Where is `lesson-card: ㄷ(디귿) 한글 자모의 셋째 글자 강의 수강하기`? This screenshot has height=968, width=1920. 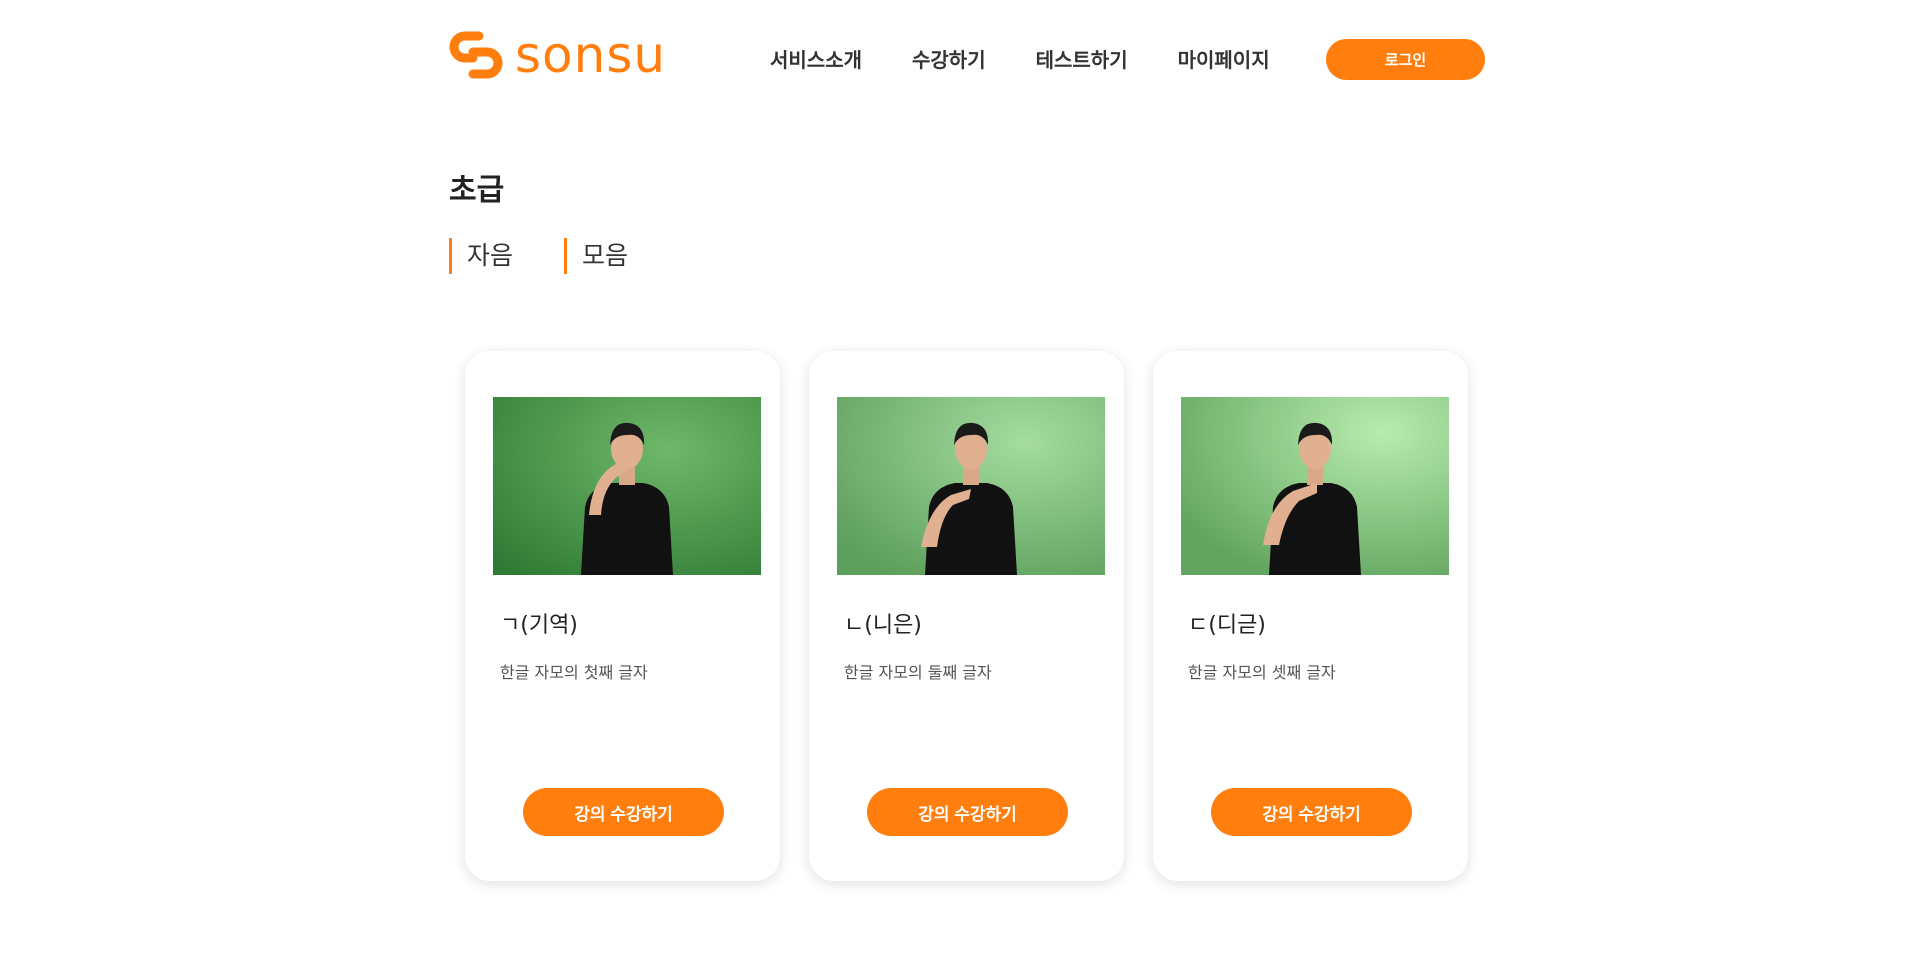 lesson-card: ㄷ(디귿) 한글 자모의 셋째 글자 강의 수강하기 is located at coordinates (1310, 616).